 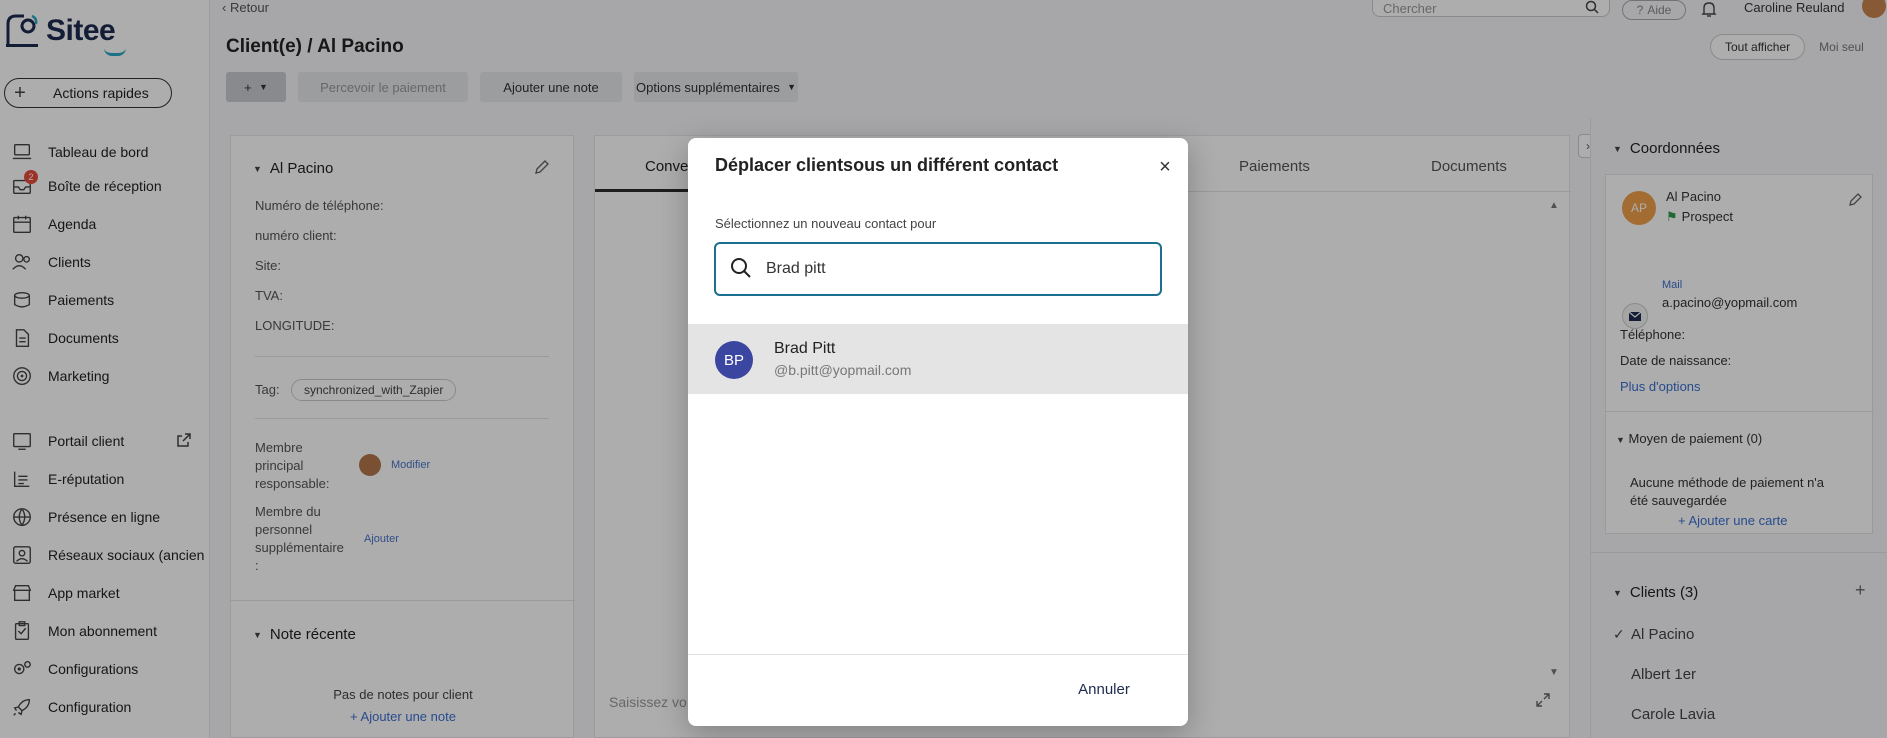 I want to click on select-contact-label: Sélectionnez un nouveau contact pour, so click(x=826, y=223).